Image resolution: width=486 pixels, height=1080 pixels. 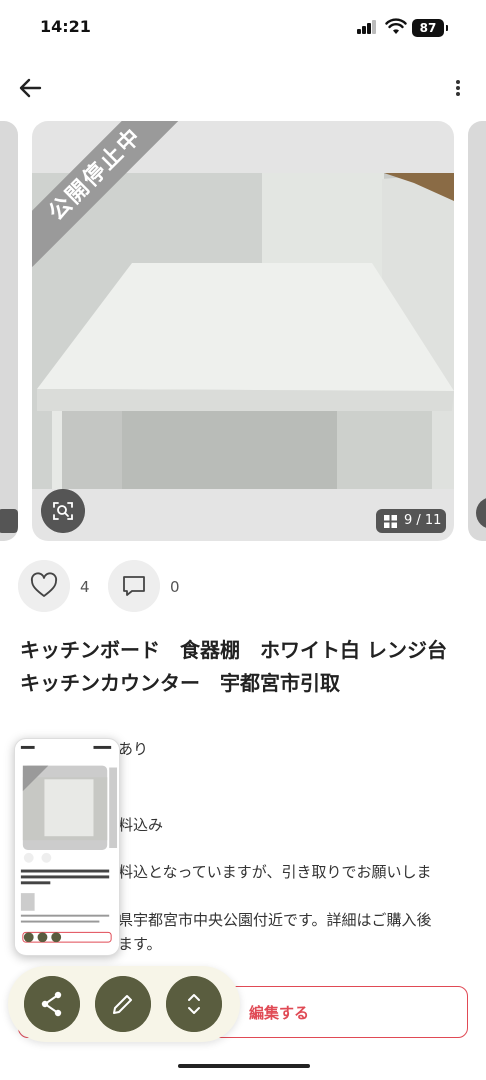 I want to click on home-indicator, so click(x=244, y=1066).